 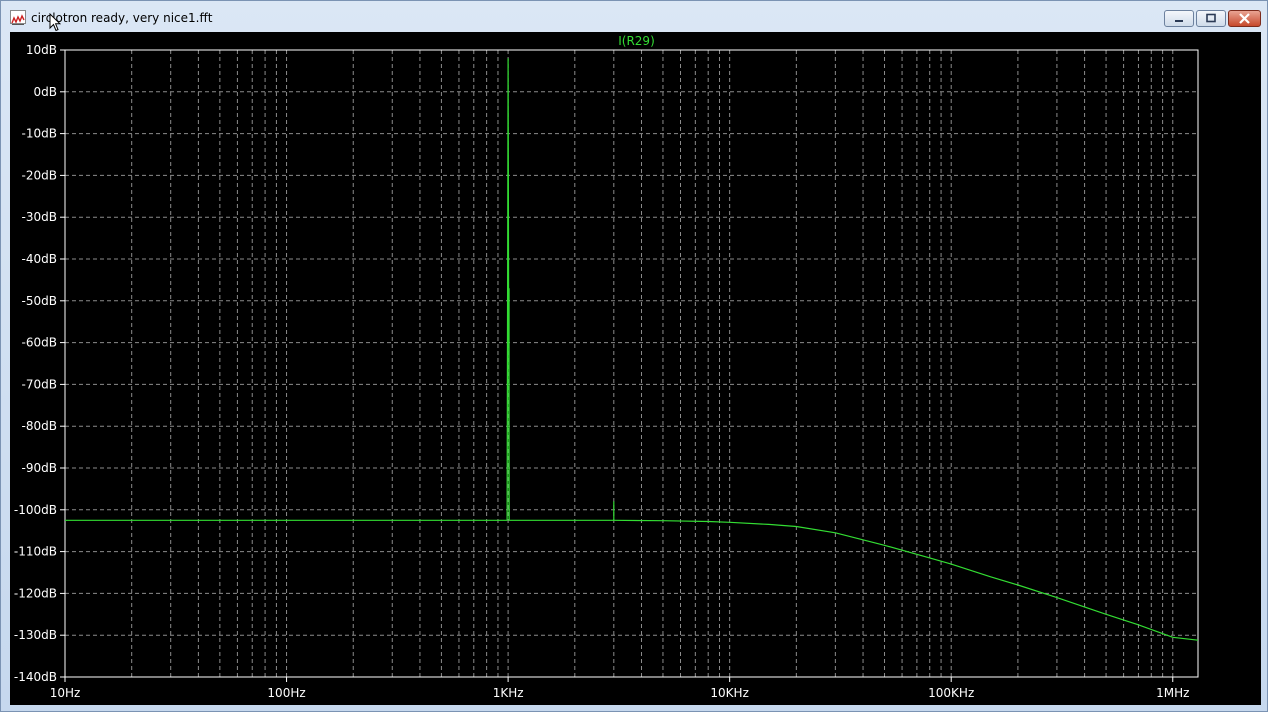 I want to click on x-tick-label: 1MHz, so click(x=1172, y=693).